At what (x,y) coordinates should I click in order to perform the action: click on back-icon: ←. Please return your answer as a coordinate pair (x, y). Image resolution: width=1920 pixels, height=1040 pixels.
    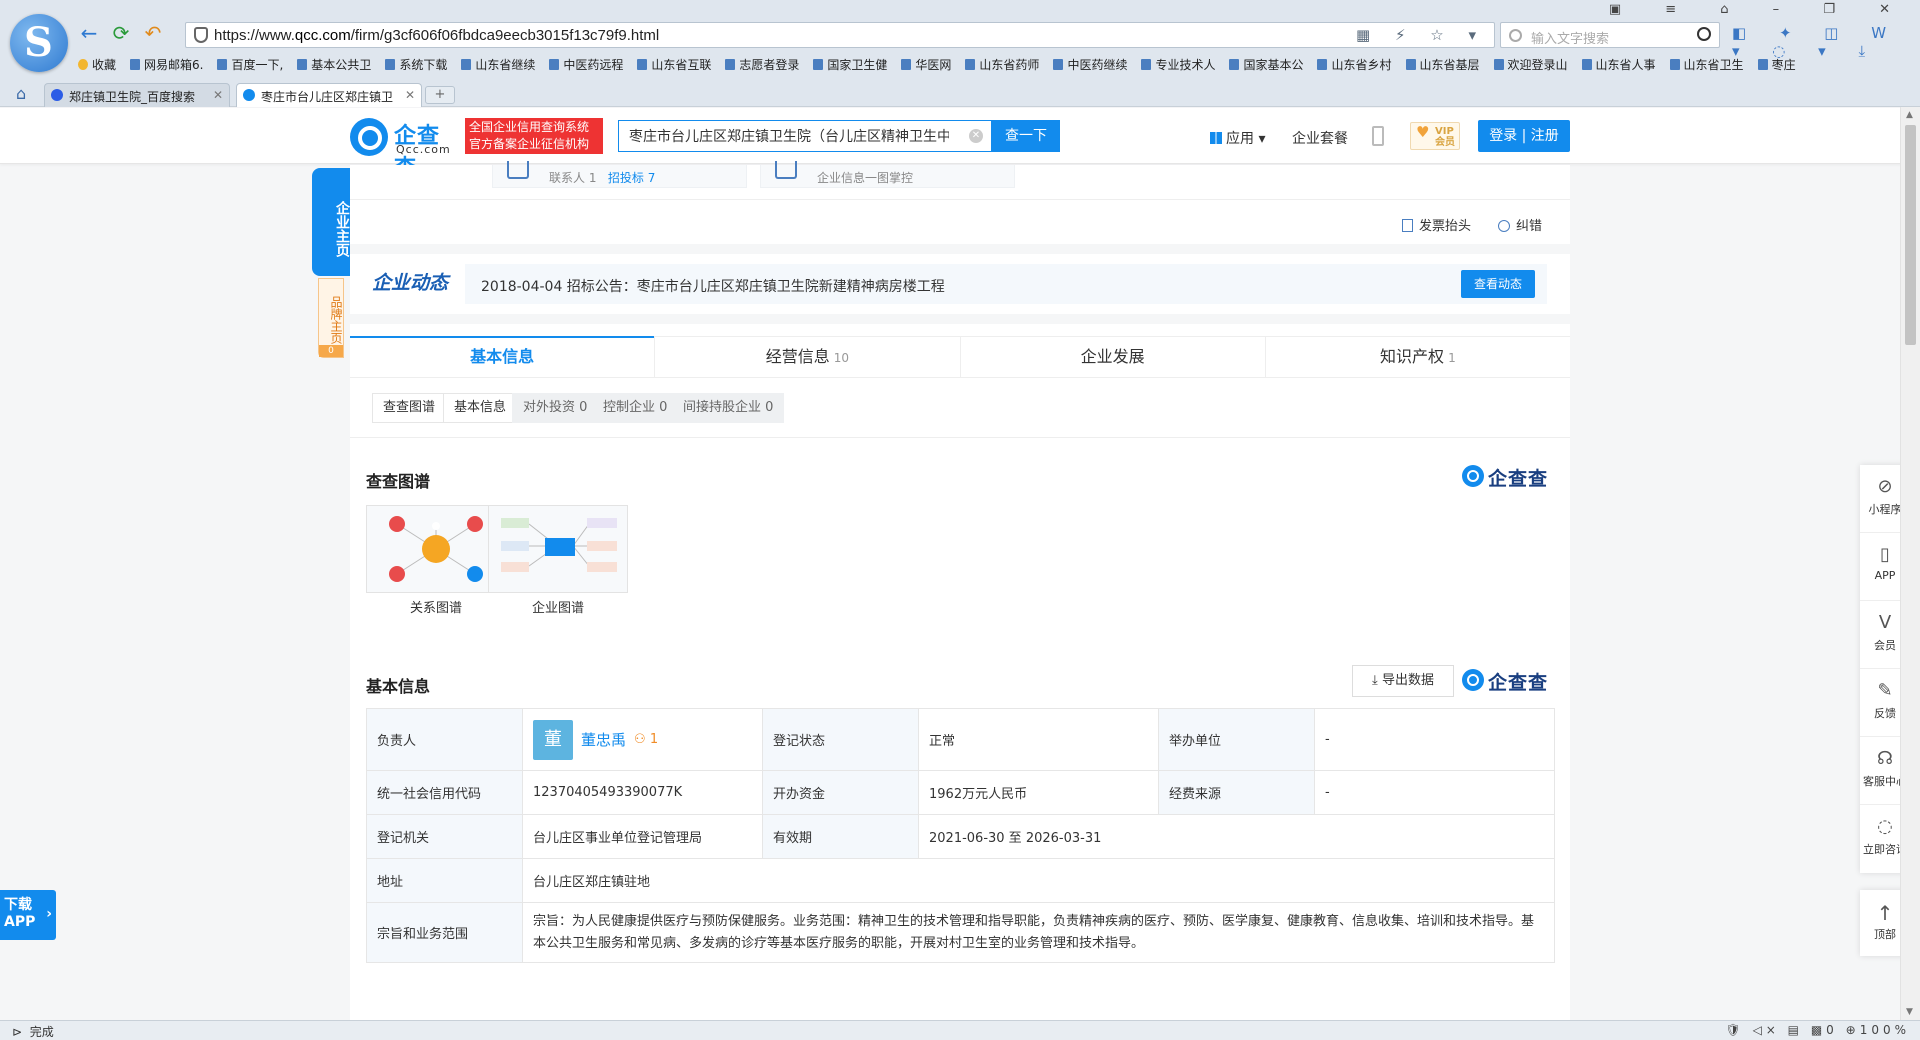
    Looking at the image, I should click on (89, 33).